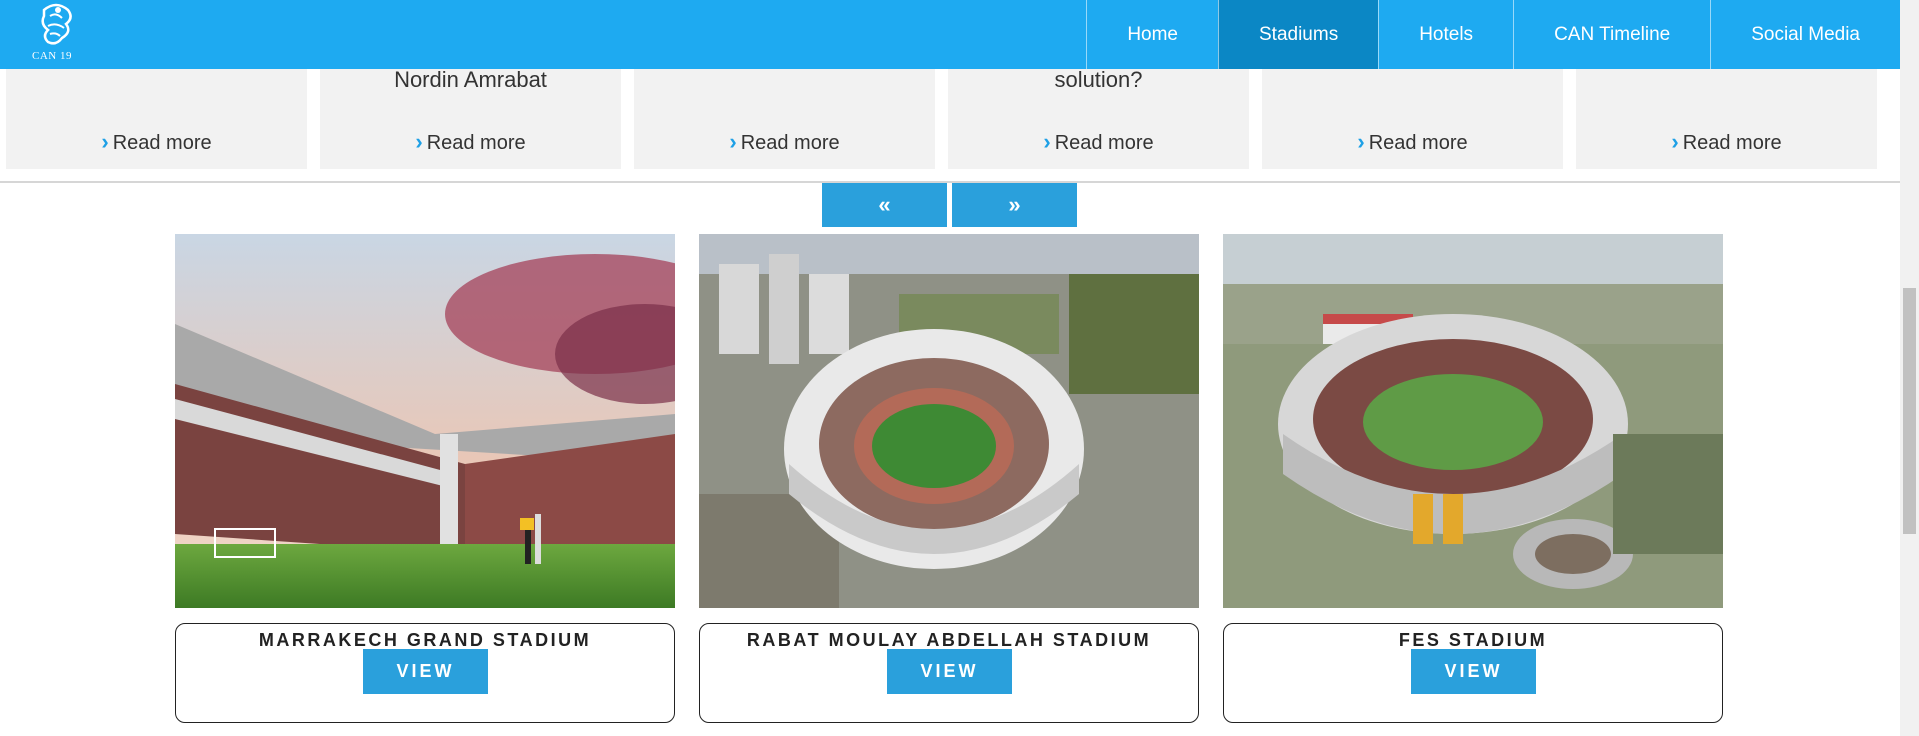  I want to click on stadium-caption-box: FES STADIUM VIEW, so click(1473, 673).